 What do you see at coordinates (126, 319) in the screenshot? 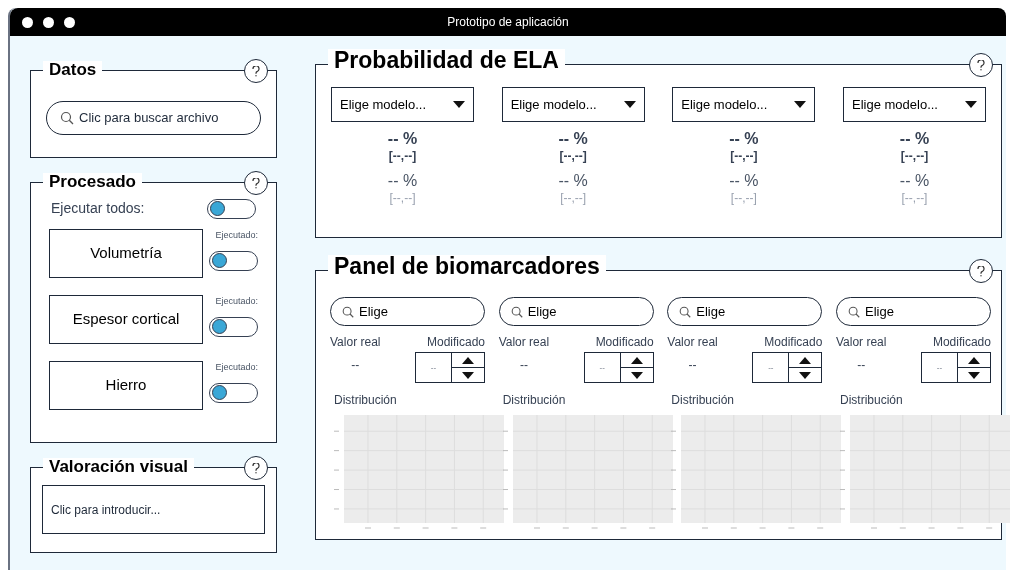
I see `step-button: Espesor cortical` at bounding box center [126, 319].